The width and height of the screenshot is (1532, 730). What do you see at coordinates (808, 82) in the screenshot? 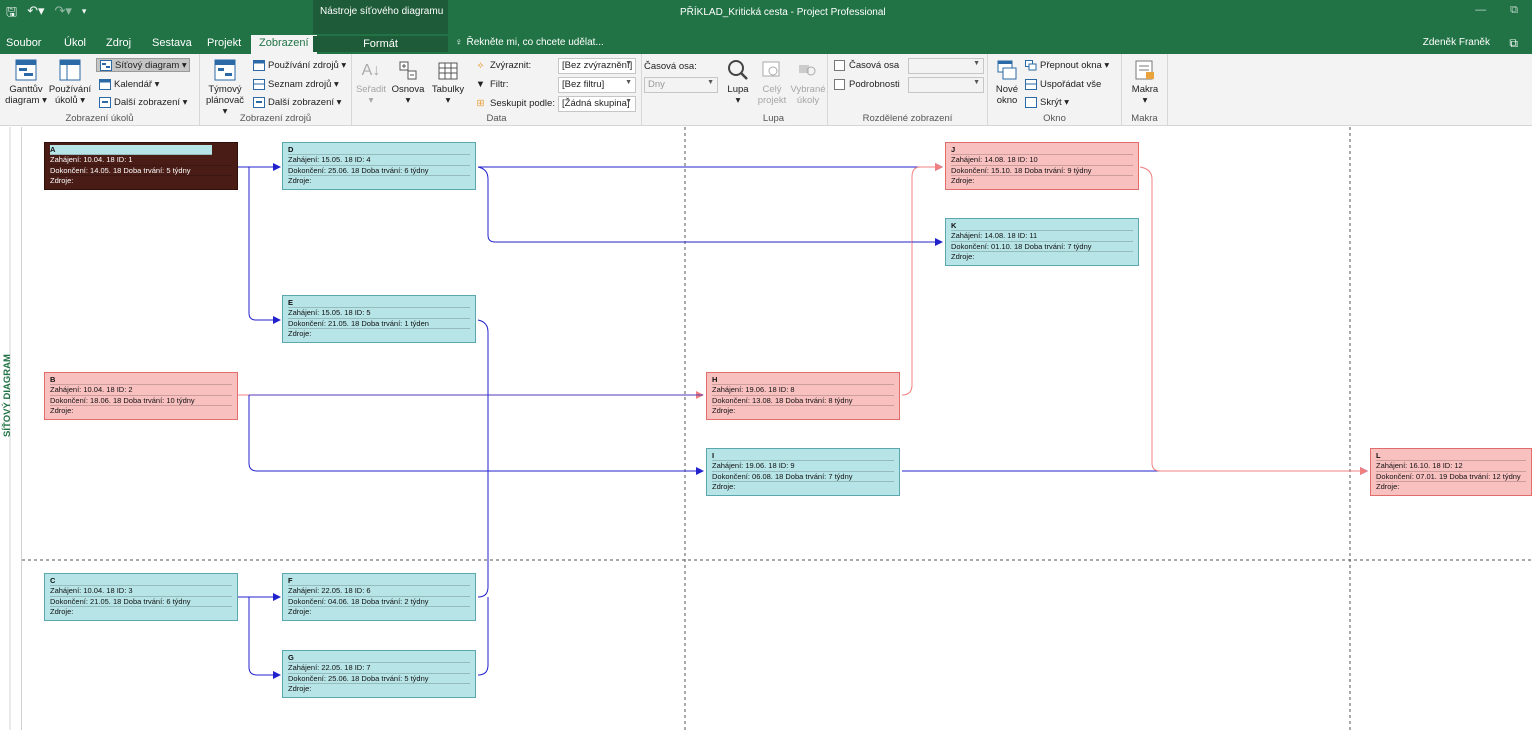
I see `selected-tasks-button: Vybrané úkoly` at bounding box center [808, 82].